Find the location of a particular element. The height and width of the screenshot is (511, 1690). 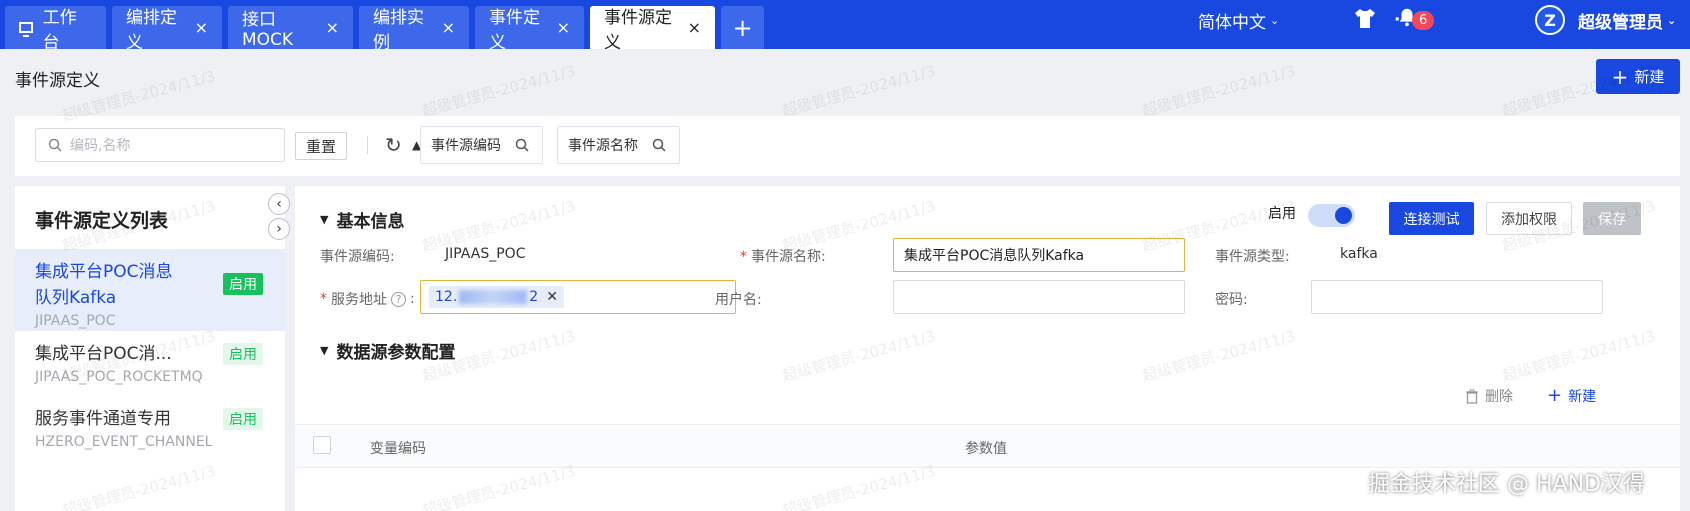

tab-label: 工作台 is located at coordinates (59, 30).